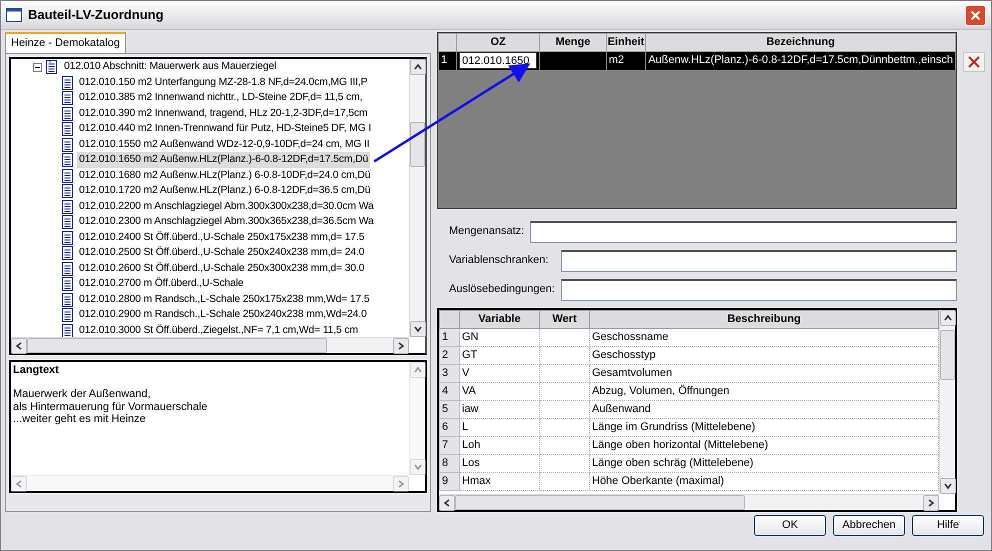  Describe the element at coordinates (500, 391) in the screenshot. I see `table-cell: VA` at that location.